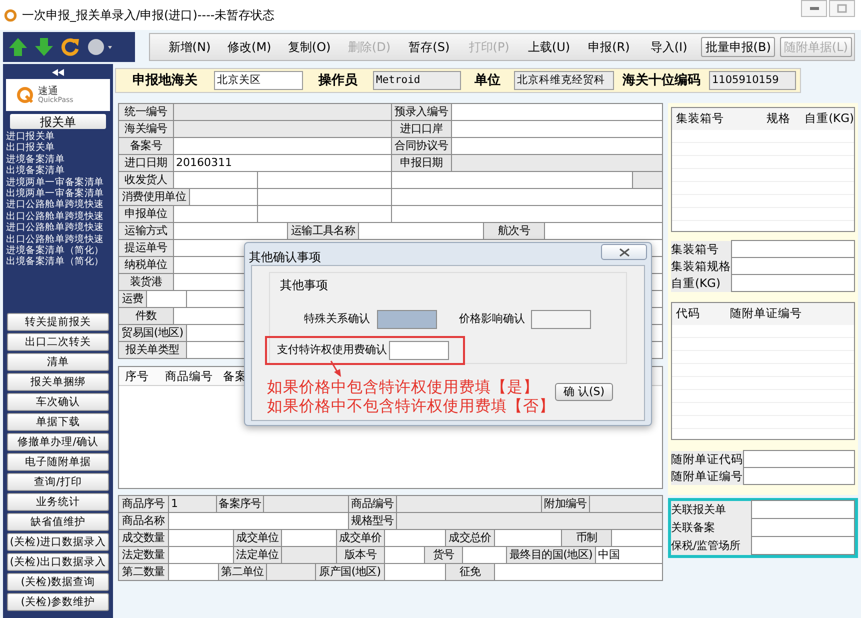  What do you see at coordinates (44, 47) in the screenshot?
I see `down-arrow-icon` at bounding box center [44, 47].